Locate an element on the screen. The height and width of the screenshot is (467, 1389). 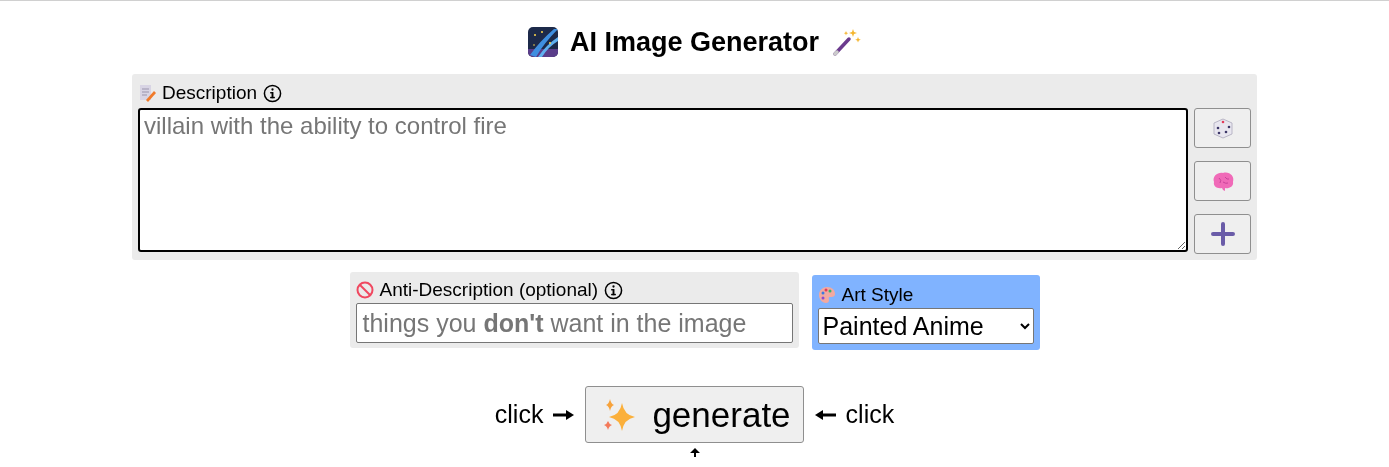
memo-pencil-icon is located at coordinates (147, 93).